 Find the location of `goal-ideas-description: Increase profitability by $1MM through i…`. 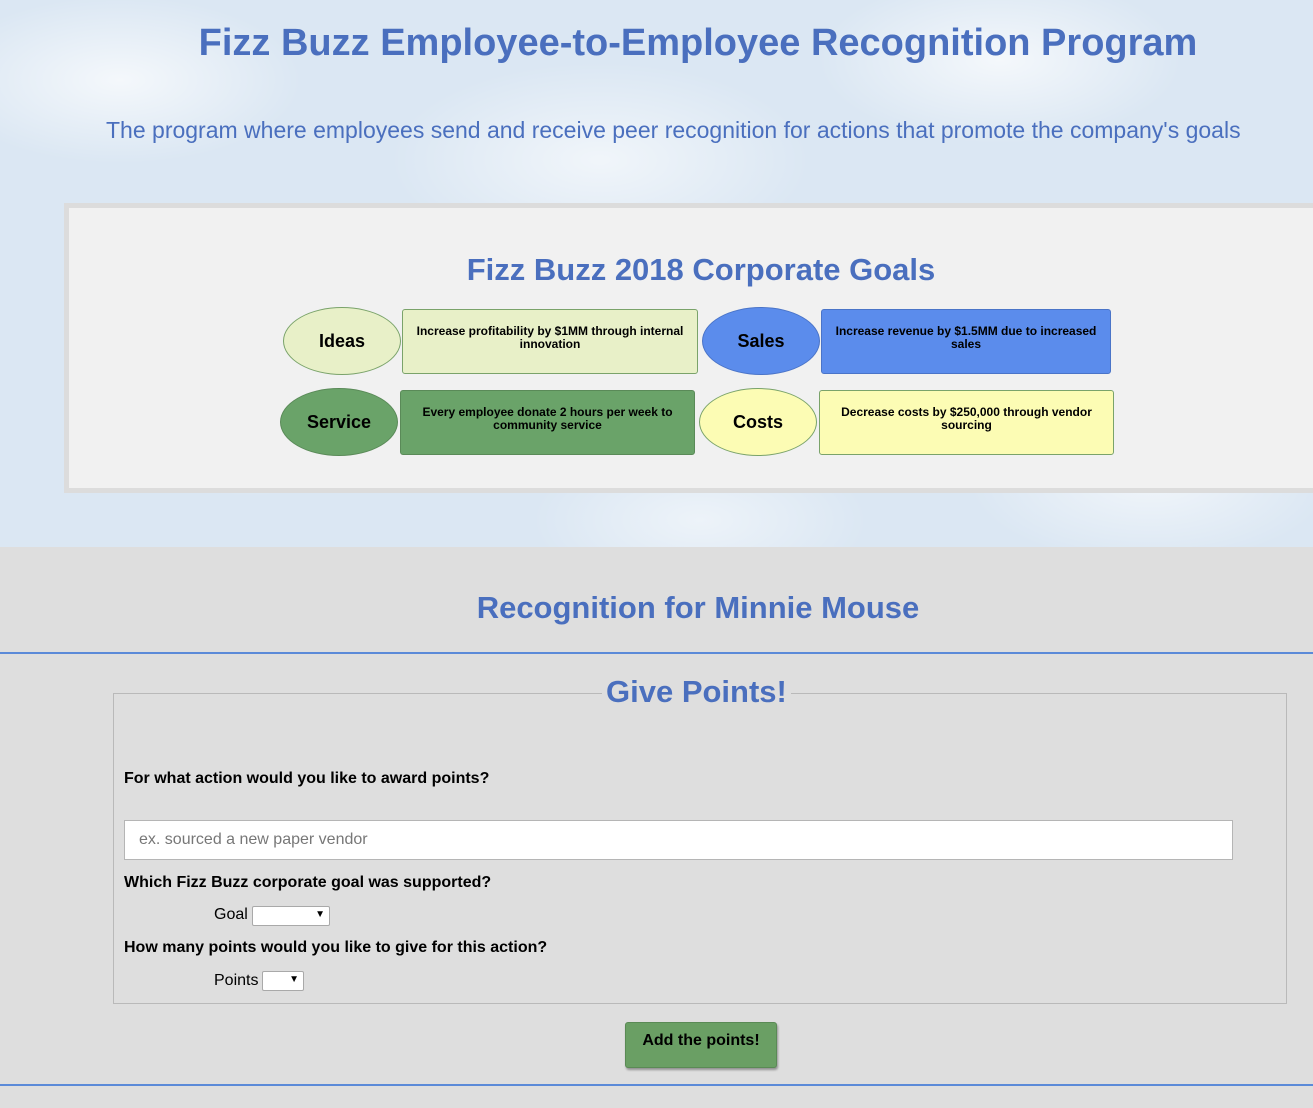

goal-ideas-description: Increase profitability by $1MM through i… is located at coordinates (550, 341).